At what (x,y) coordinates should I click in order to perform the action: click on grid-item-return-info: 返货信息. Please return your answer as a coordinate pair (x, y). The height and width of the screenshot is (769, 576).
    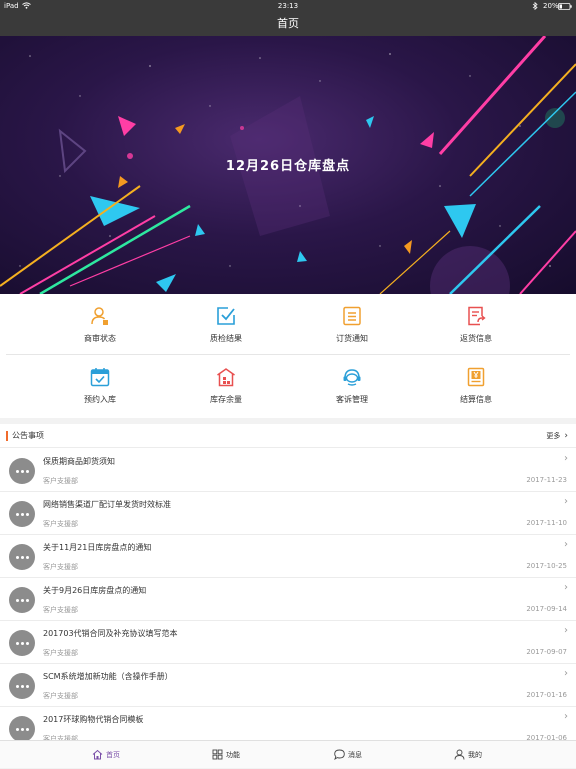
    Looking at the image, I should click on (476, 324).